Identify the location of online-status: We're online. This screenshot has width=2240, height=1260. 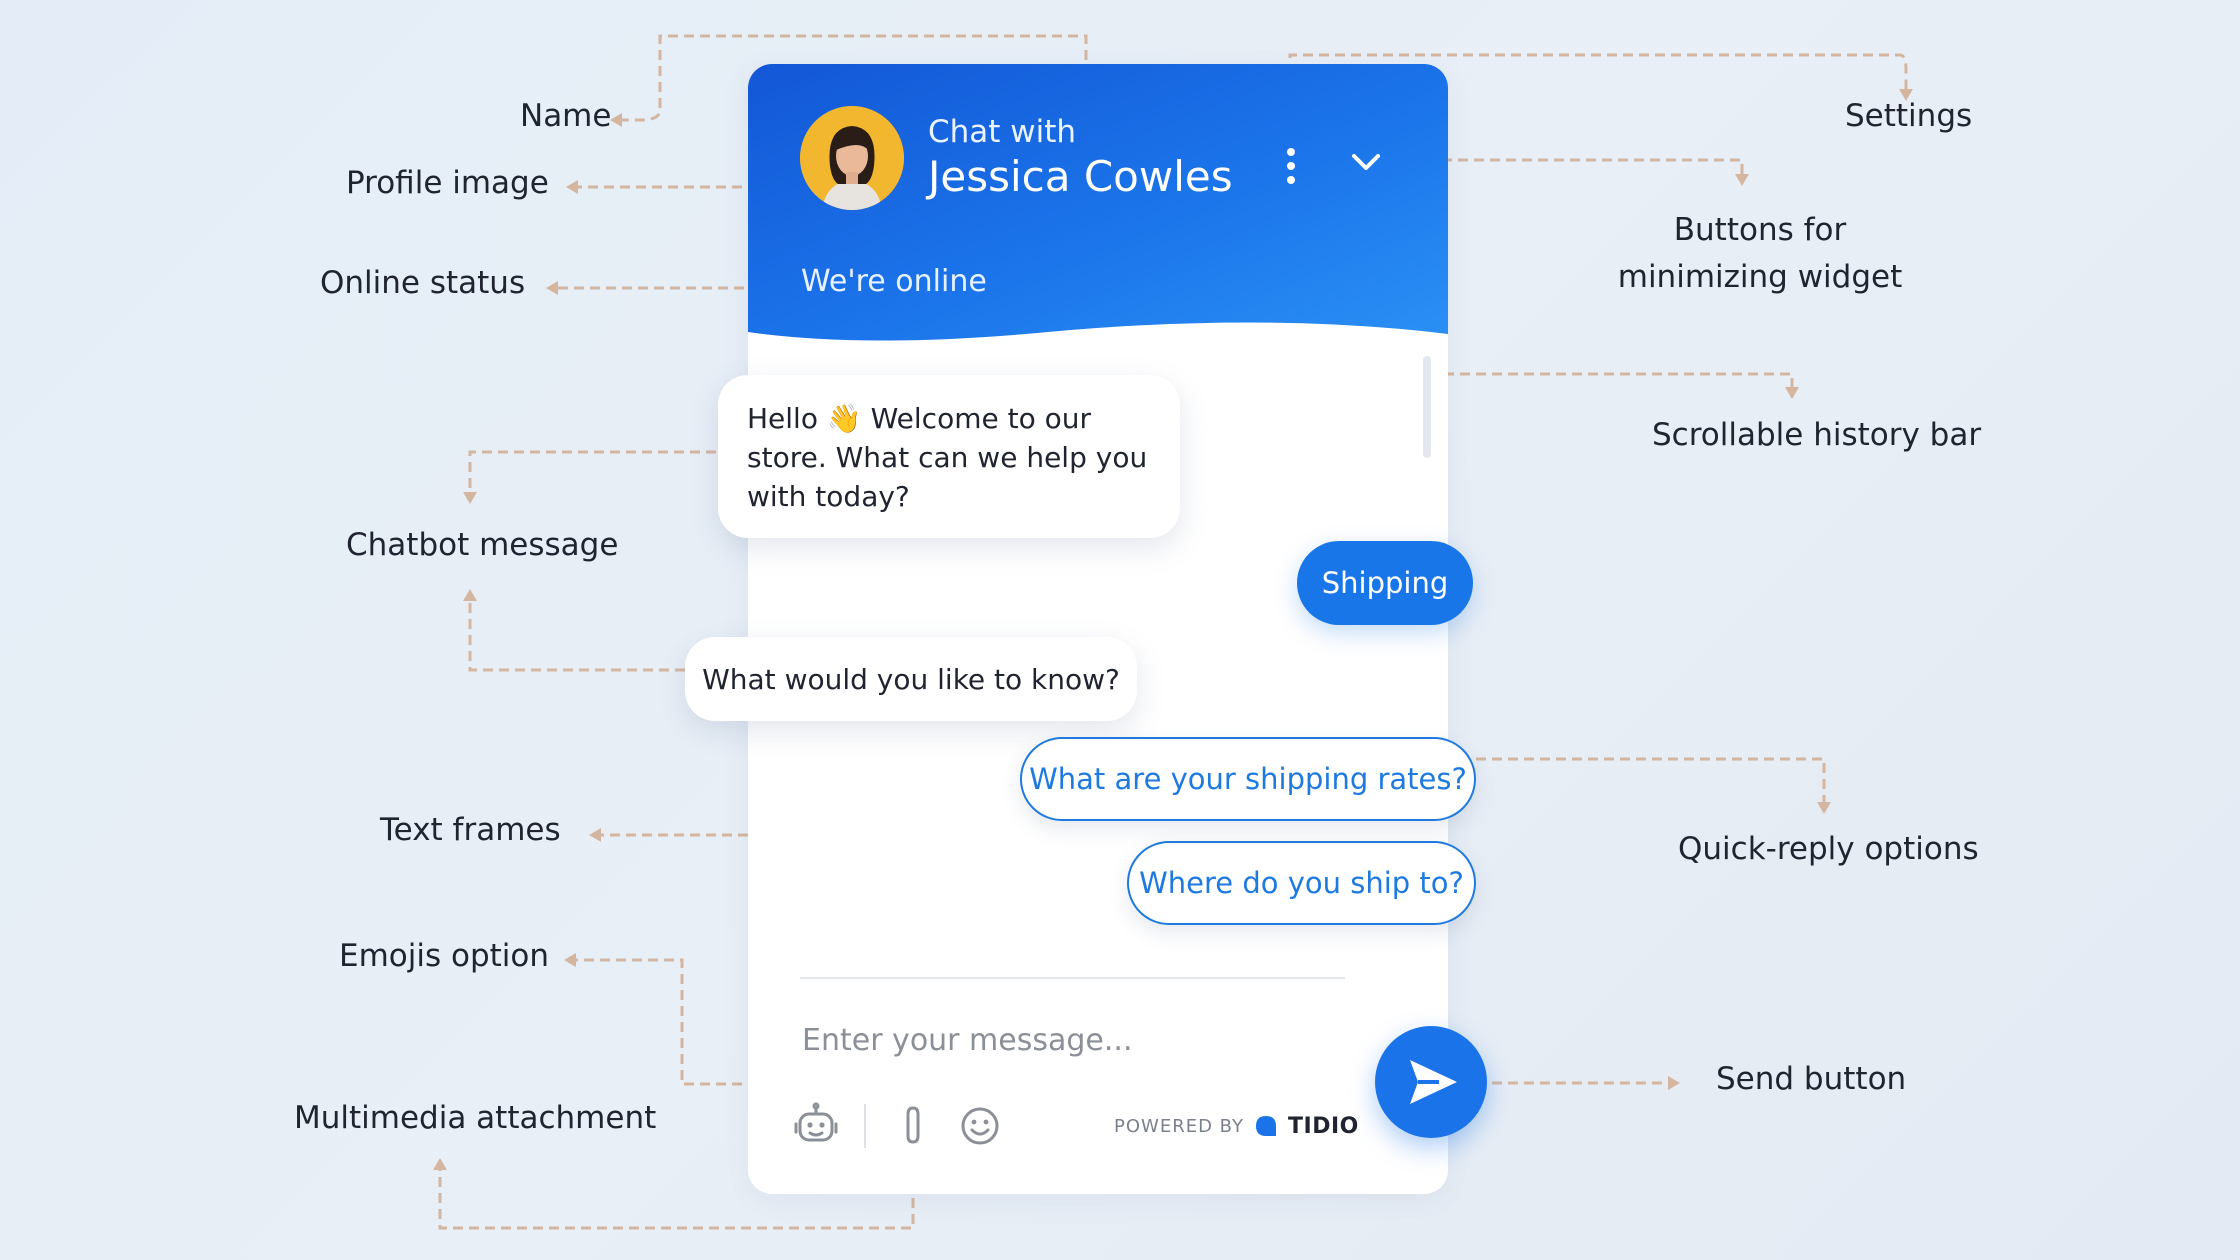
(894, 281).